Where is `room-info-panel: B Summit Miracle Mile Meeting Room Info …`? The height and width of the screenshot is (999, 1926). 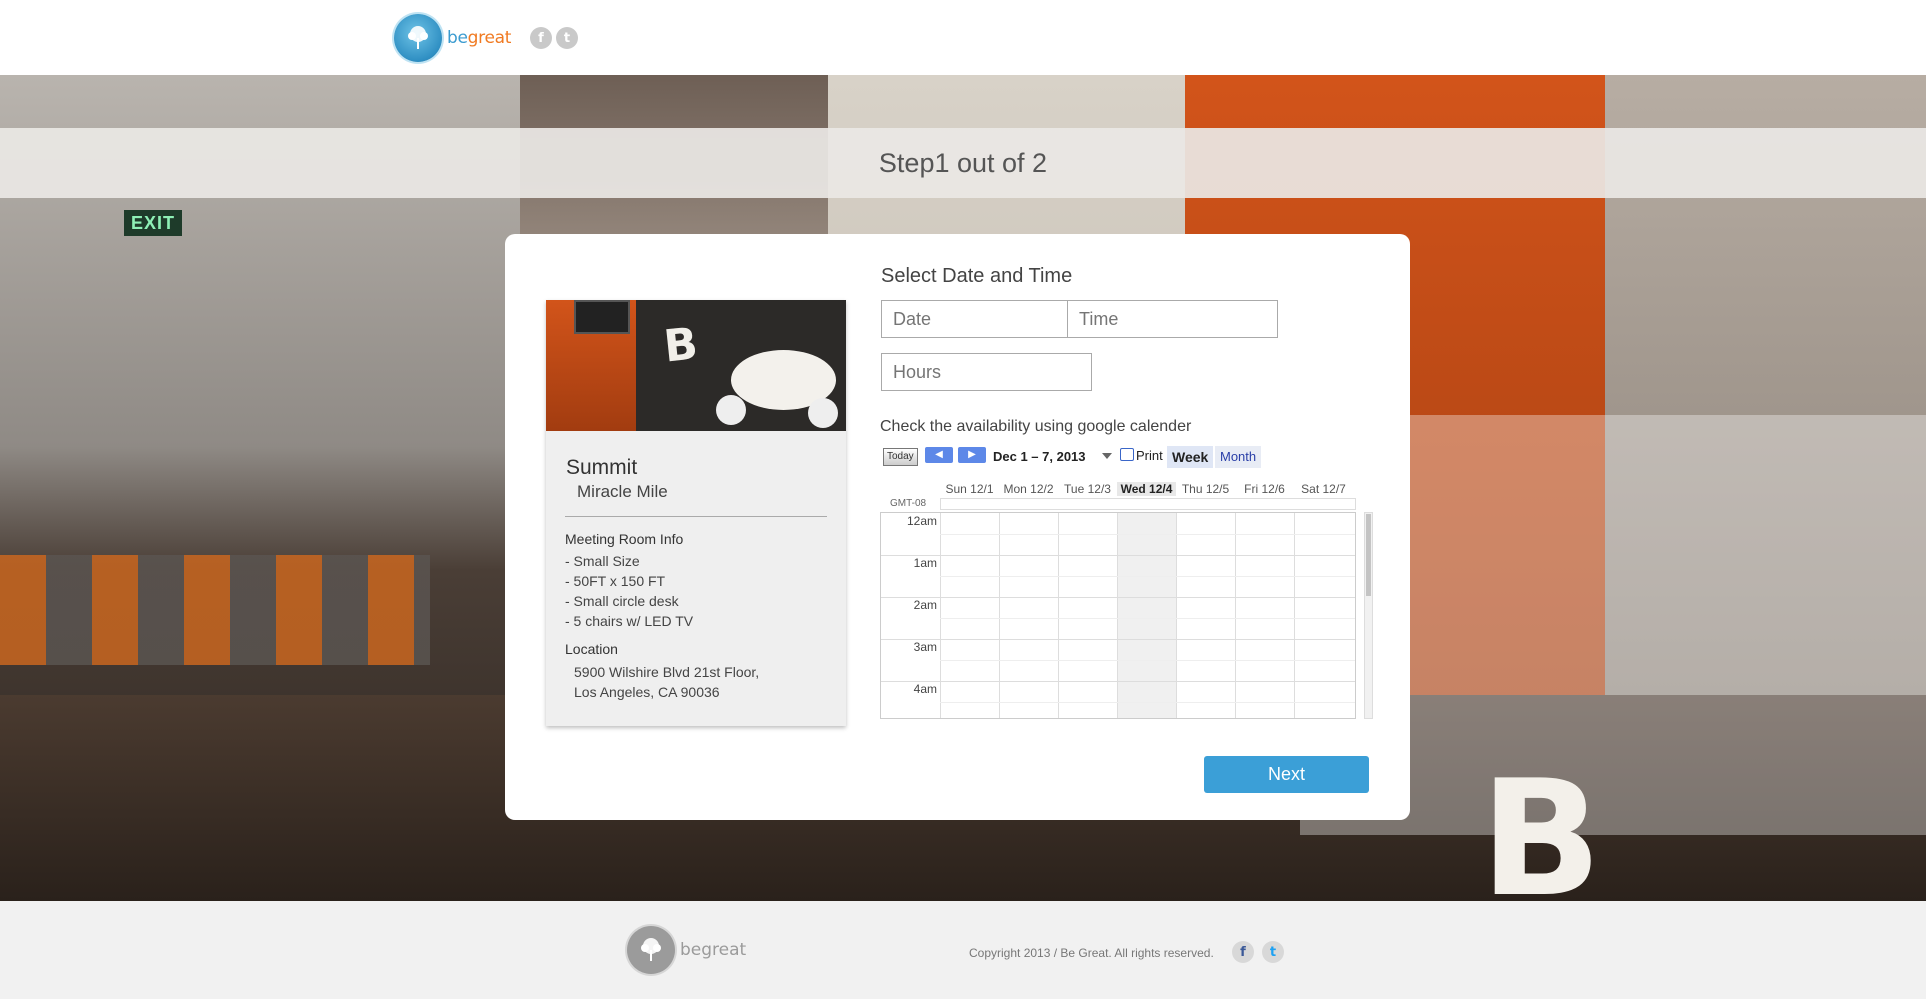
room-info-panel: B Summit Miracle Mile Meeting Room Info … is located at coordinates (696, 513).